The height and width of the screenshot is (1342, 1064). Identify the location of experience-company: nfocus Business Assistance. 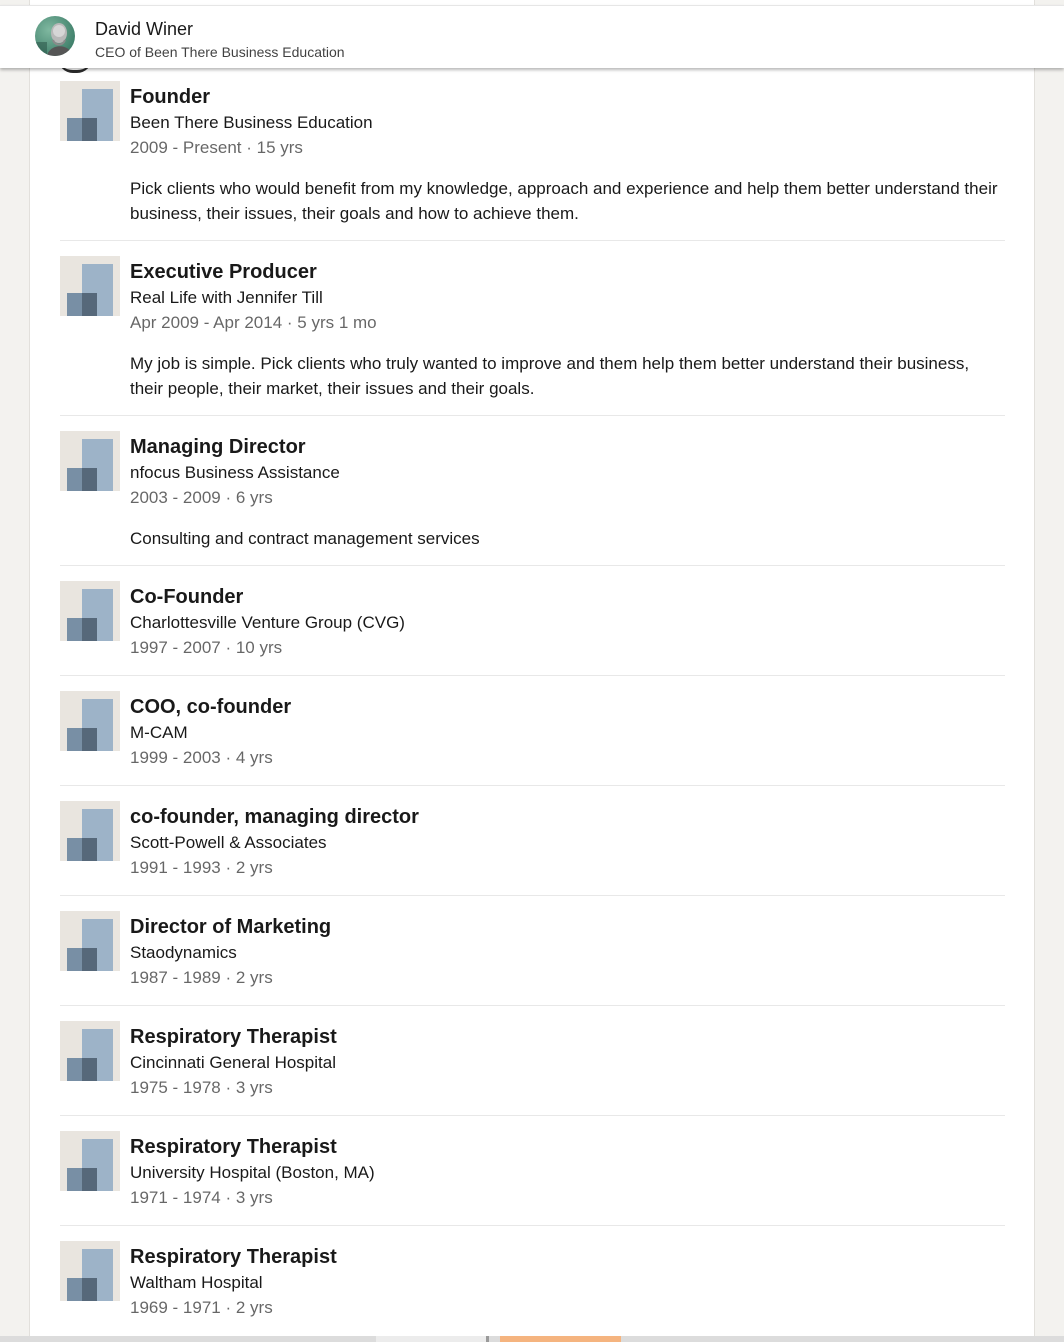
(235, 473).